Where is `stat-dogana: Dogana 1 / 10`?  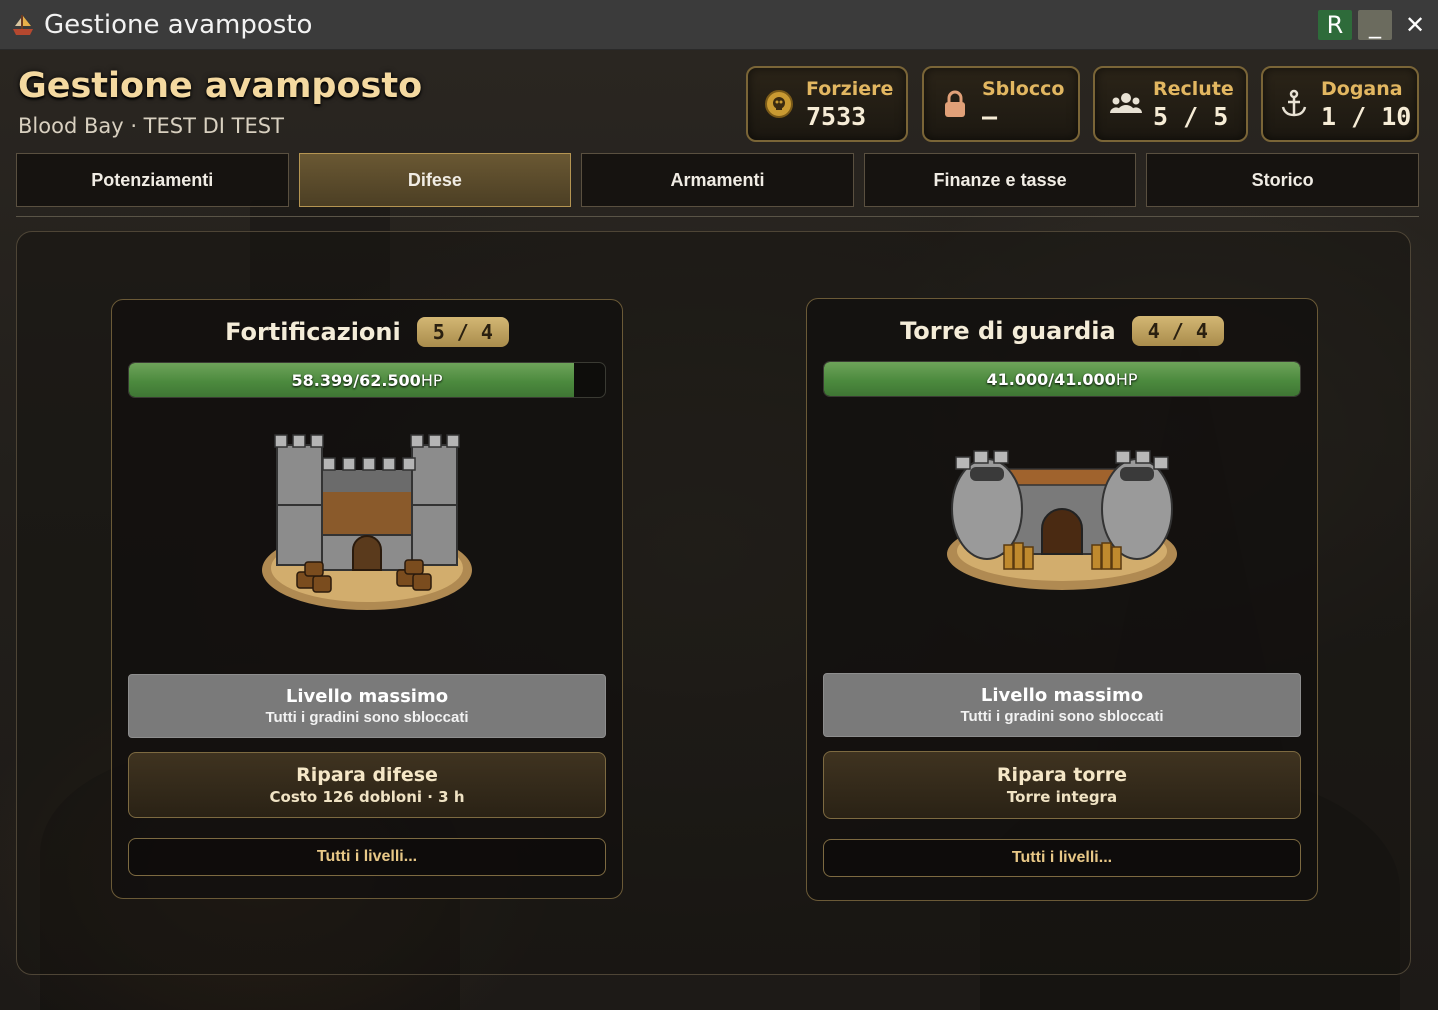 stat-dogana: Dogana 1 / 10 is located at coordinates (1340, 104).